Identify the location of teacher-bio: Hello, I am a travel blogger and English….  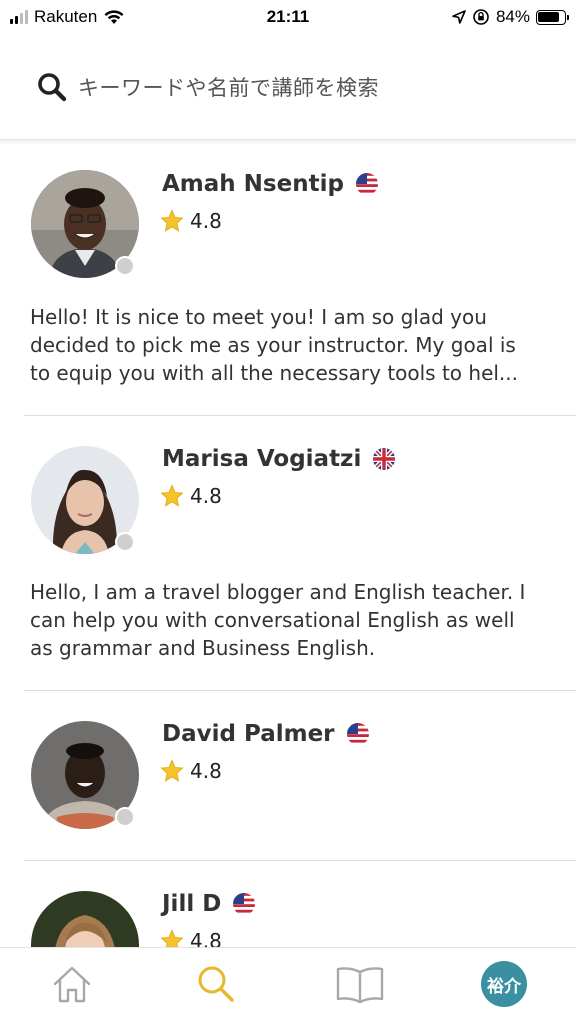
(295, 620).